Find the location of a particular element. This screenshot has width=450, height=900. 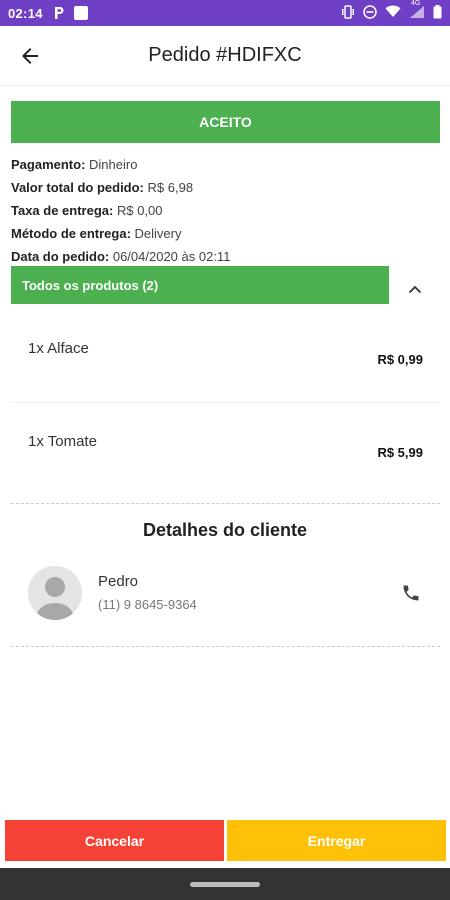

info-row-payment: Pagamento: Dinheiro is located at coordinates (120, 164).